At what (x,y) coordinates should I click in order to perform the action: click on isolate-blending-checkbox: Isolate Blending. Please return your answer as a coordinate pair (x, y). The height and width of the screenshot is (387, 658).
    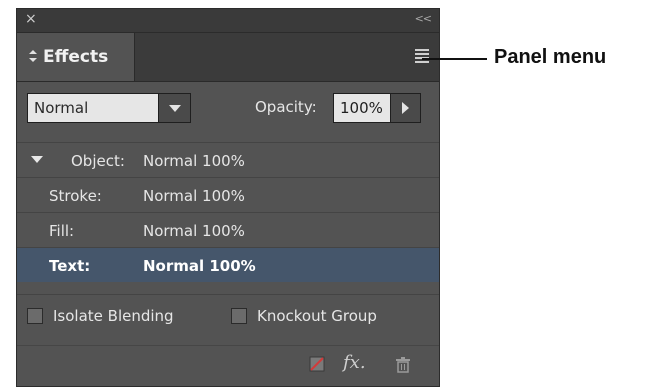
    Looking at the image, I should click on (100, 316).